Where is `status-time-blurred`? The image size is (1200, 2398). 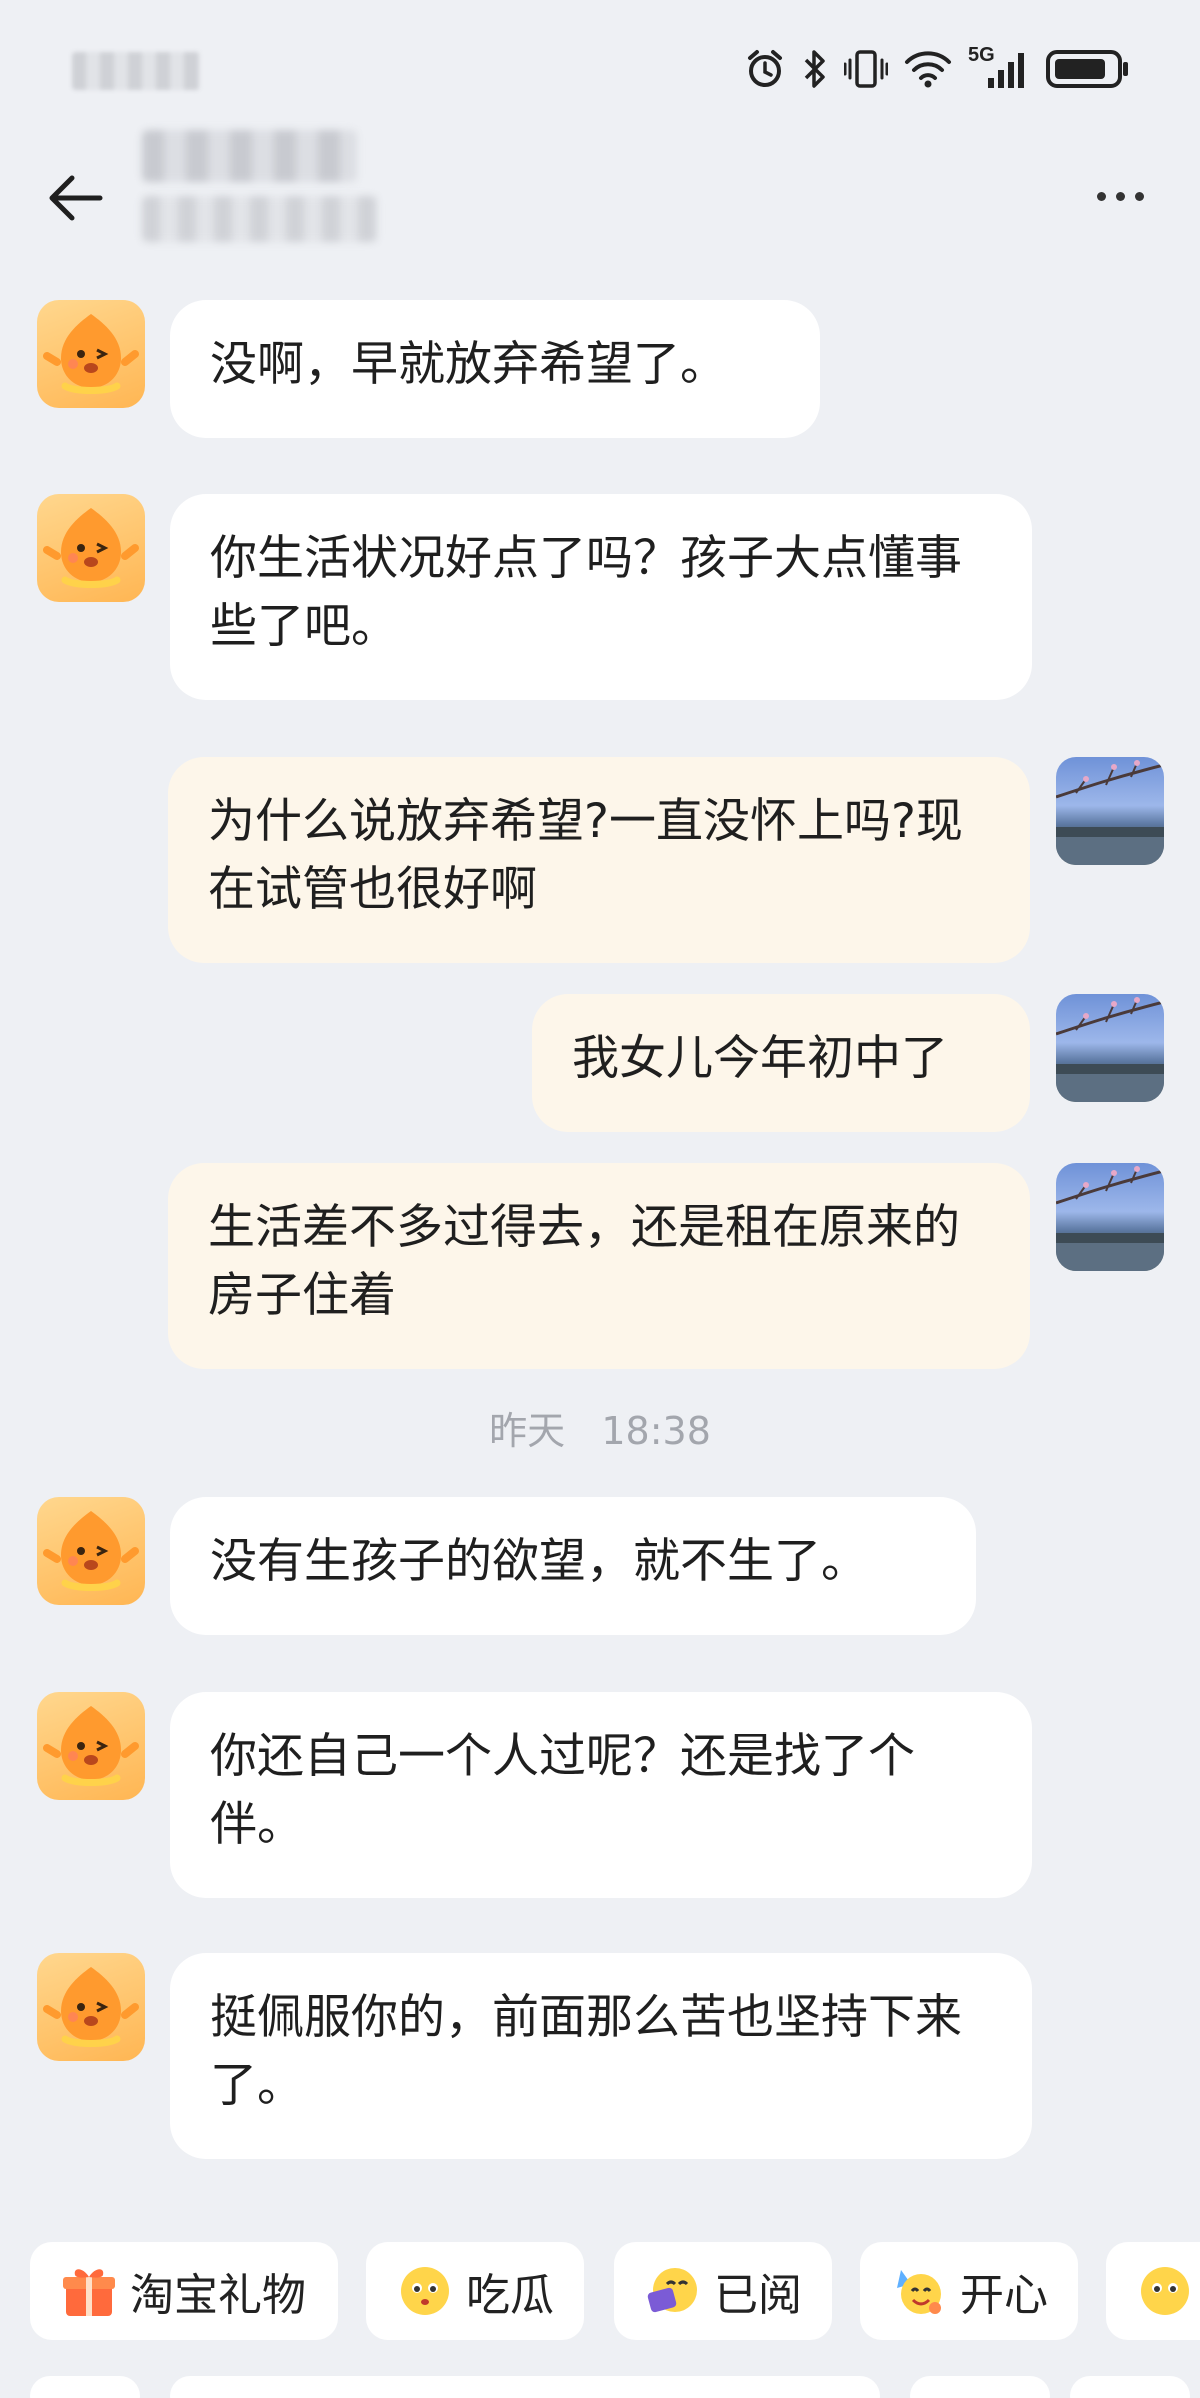
status-time-blurred is located at coordinates (136, 71).